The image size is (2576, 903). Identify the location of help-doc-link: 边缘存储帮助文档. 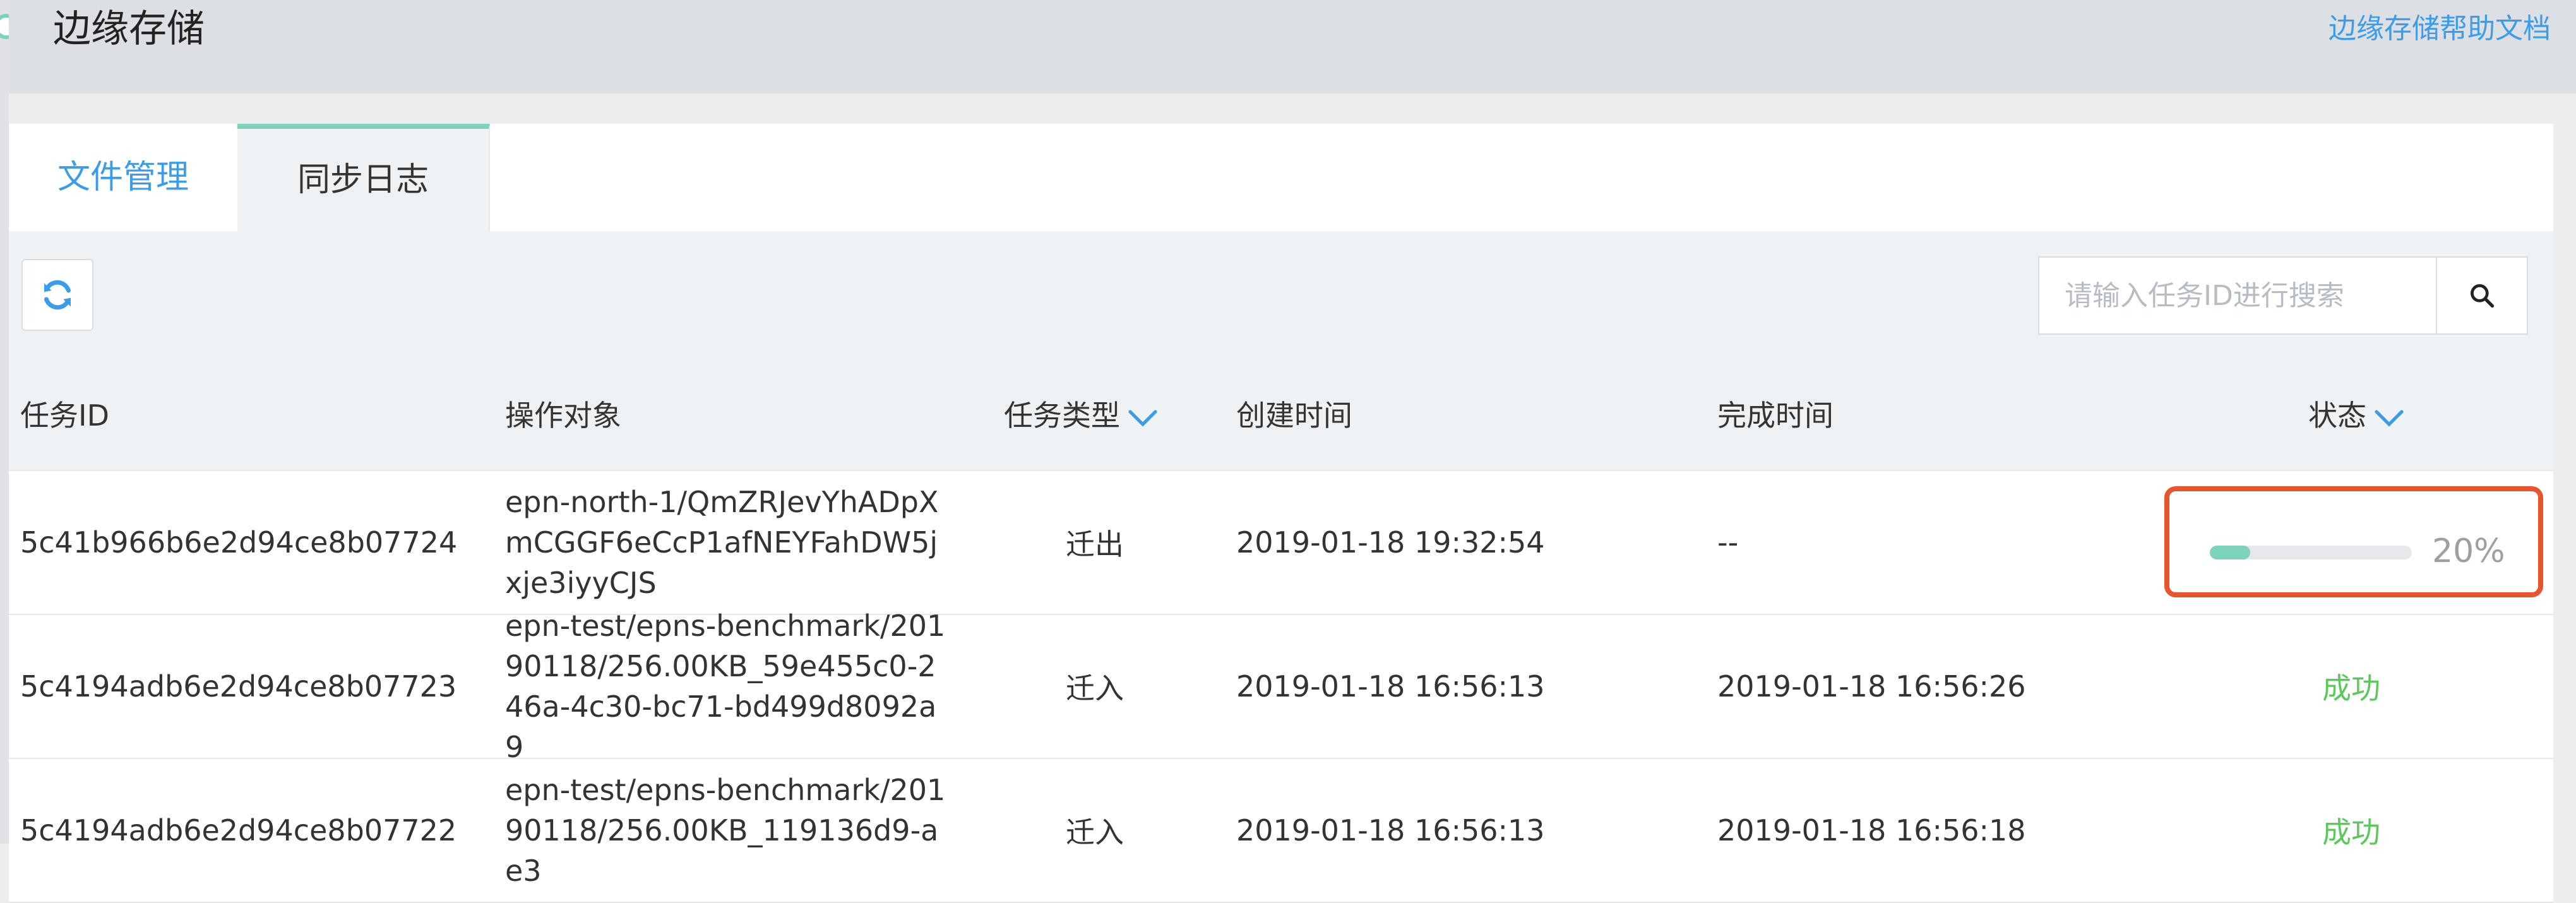
(2440, 29).